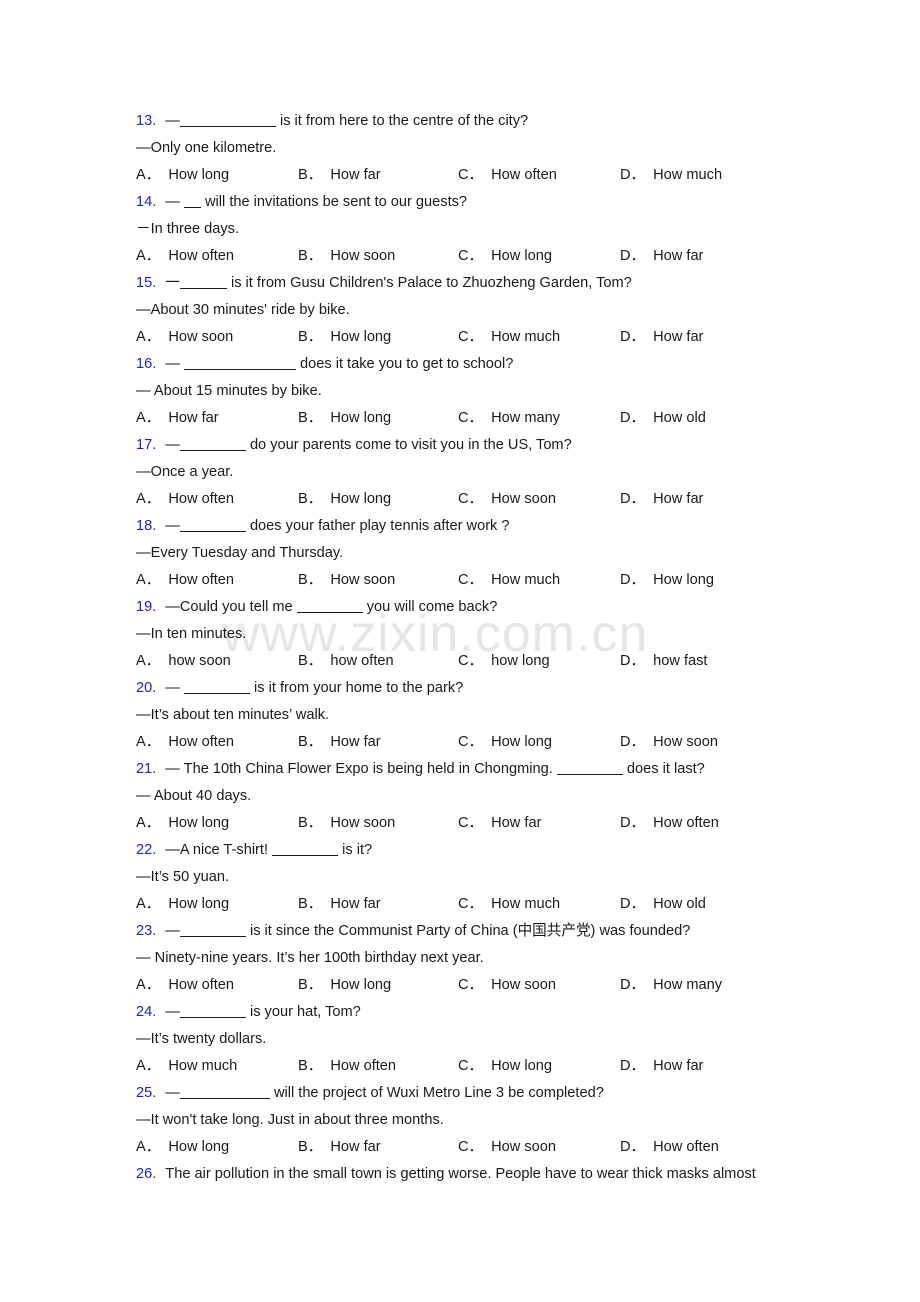  What do you see at coordinates (667, 580) in the screenshot?
I see `option-choice: D． How long` at bounding box center [667, 580].